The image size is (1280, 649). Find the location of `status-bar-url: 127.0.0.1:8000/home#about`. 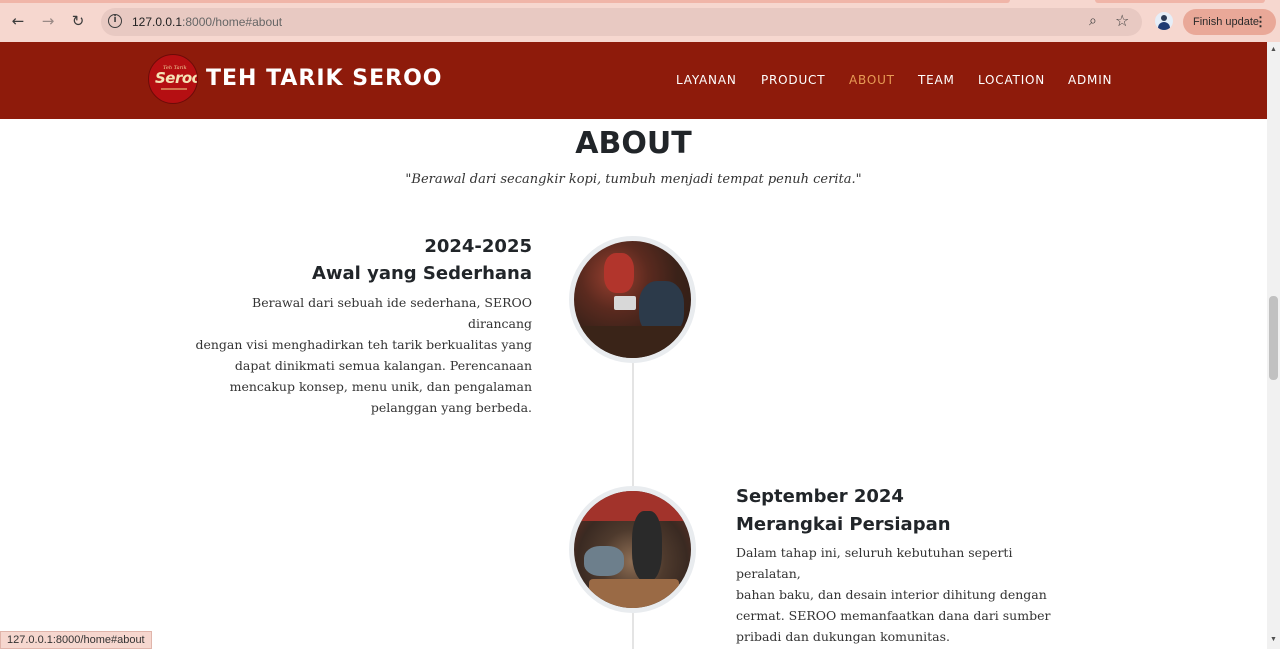

status-bar-url: 127.0.0.1:8000/home#about is located at coordinates (76, 640).